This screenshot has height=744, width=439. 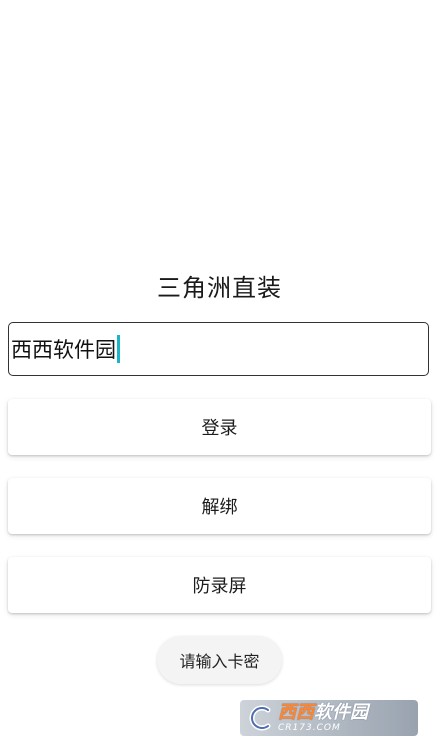 What do you see at coordinates (309, 727) in the screenshot?
I see `watermark-domain: CR173.COM` at bounding box center [309, 727].